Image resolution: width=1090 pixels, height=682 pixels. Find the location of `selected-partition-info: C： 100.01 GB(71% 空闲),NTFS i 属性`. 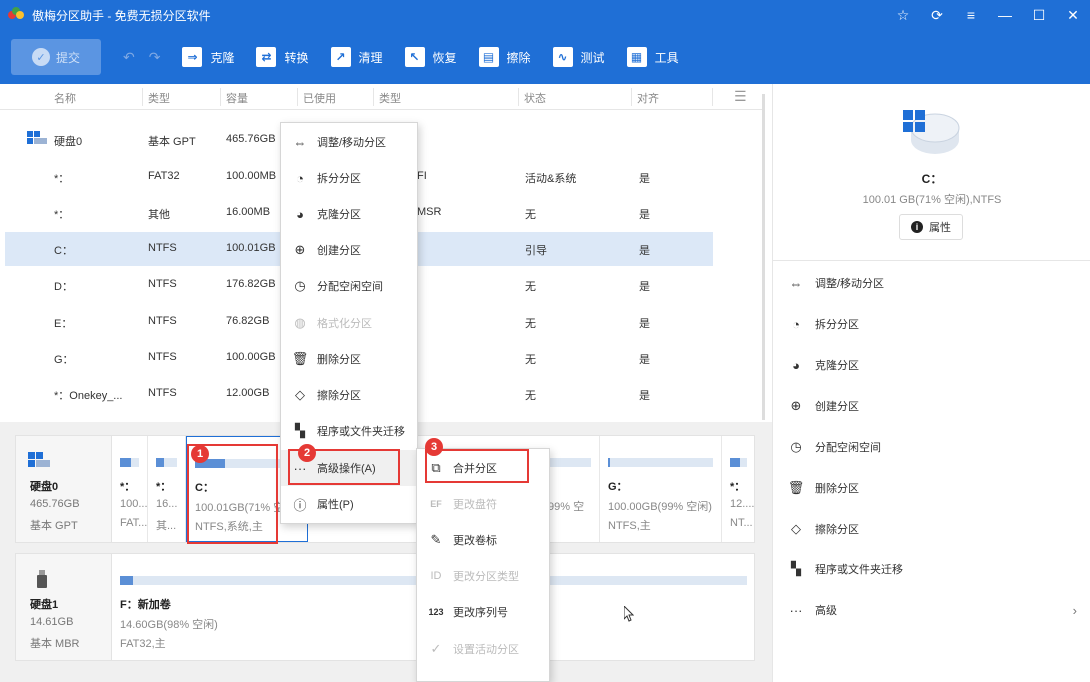

selected-partition-info: C： 100.01 GB(71% 空闲),NTFS i 属性 is located at coordinates (931, 169).